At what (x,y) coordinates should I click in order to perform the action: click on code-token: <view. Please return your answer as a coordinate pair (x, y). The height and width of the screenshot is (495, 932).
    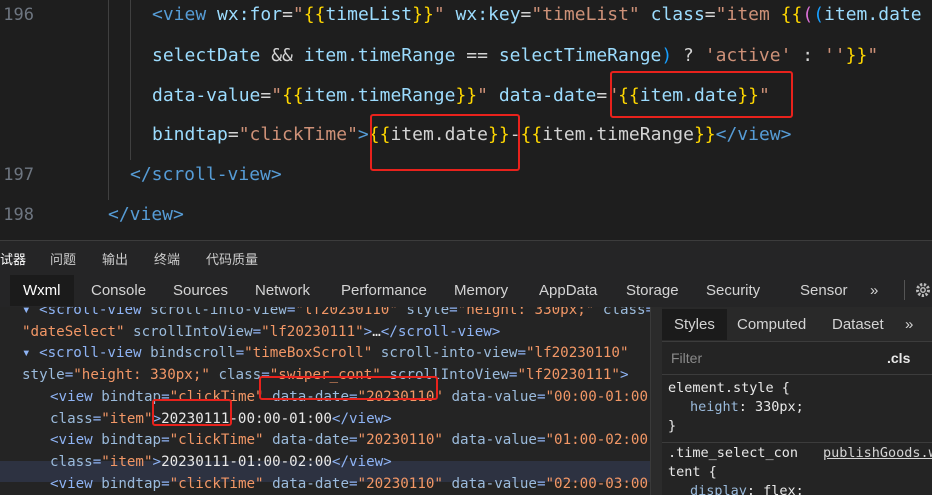
    Looking at the image, I should click on (185, 14).